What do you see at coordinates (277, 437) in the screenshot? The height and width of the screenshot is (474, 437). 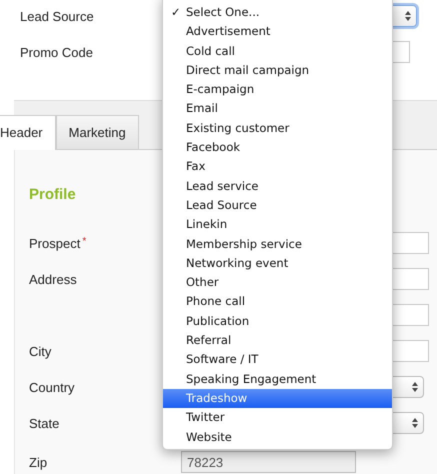 I see `menu-item: Website` at bounding box center [277, 437].